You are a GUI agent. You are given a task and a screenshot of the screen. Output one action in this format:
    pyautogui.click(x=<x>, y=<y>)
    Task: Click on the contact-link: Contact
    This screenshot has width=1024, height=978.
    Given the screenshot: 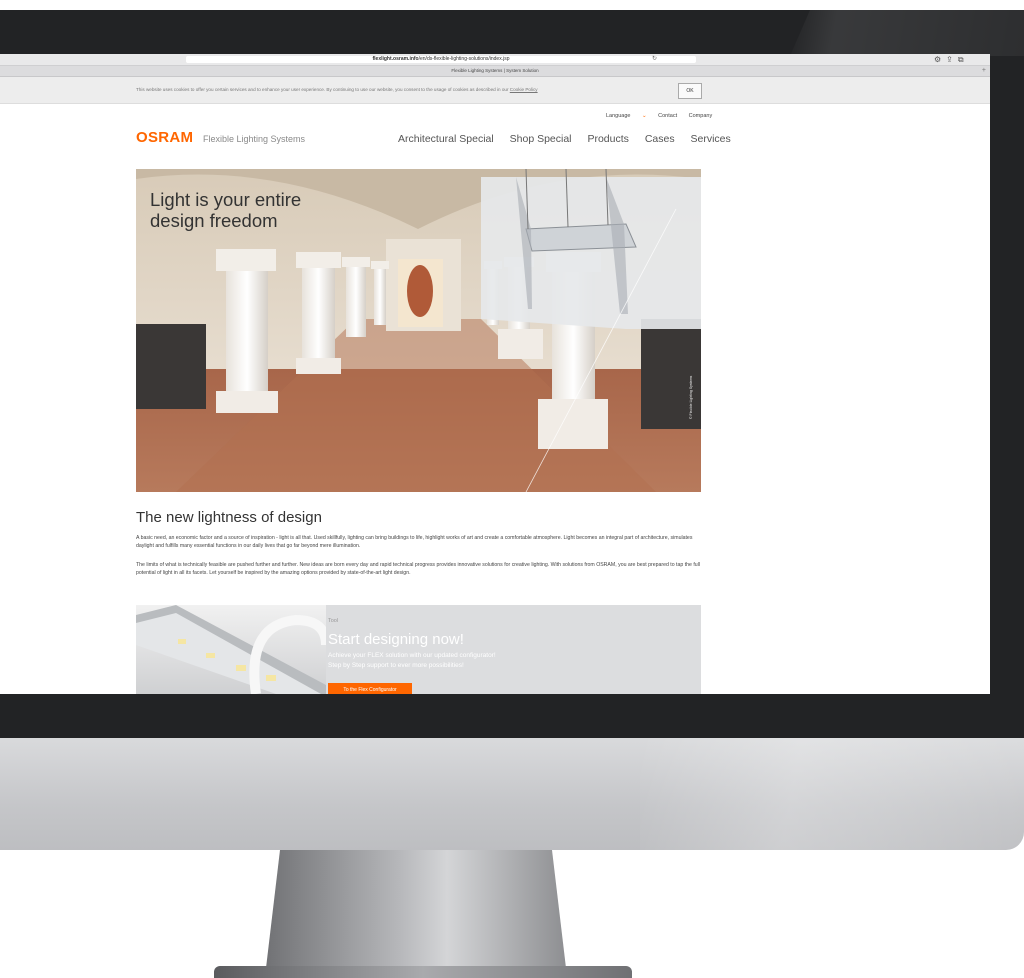 What is the action you would take?
    pyautogui.click(x=667, y=116)
    